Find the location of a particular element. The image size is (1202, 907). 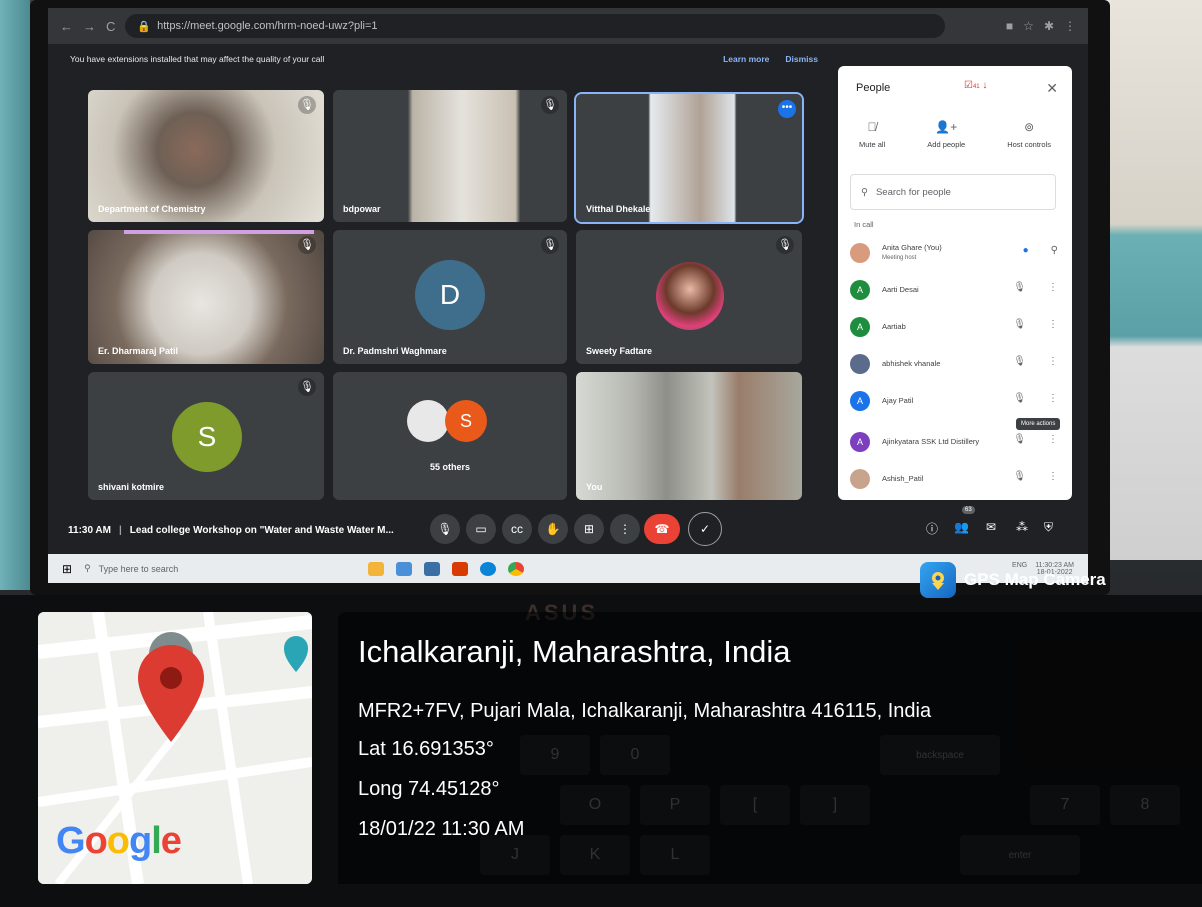

learn-more-link: Learn more is located at coordinates (746, 59).